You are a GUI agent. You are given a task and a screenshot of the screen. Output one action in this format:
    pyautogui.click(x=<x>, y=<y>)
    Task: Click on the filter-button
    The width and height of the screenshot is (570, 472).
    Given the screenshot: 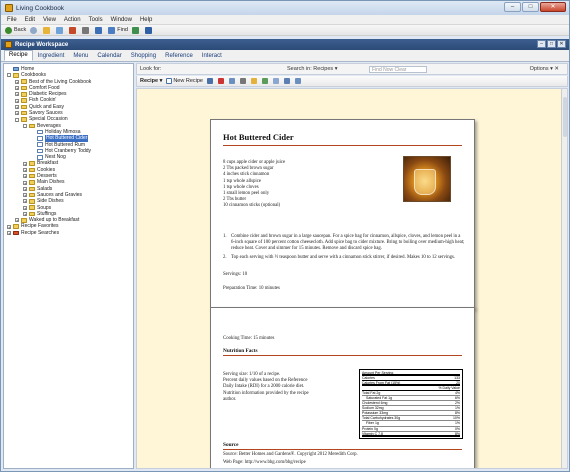 What is the action you would take?
    pyautogui.click(x=136, y=30)
    